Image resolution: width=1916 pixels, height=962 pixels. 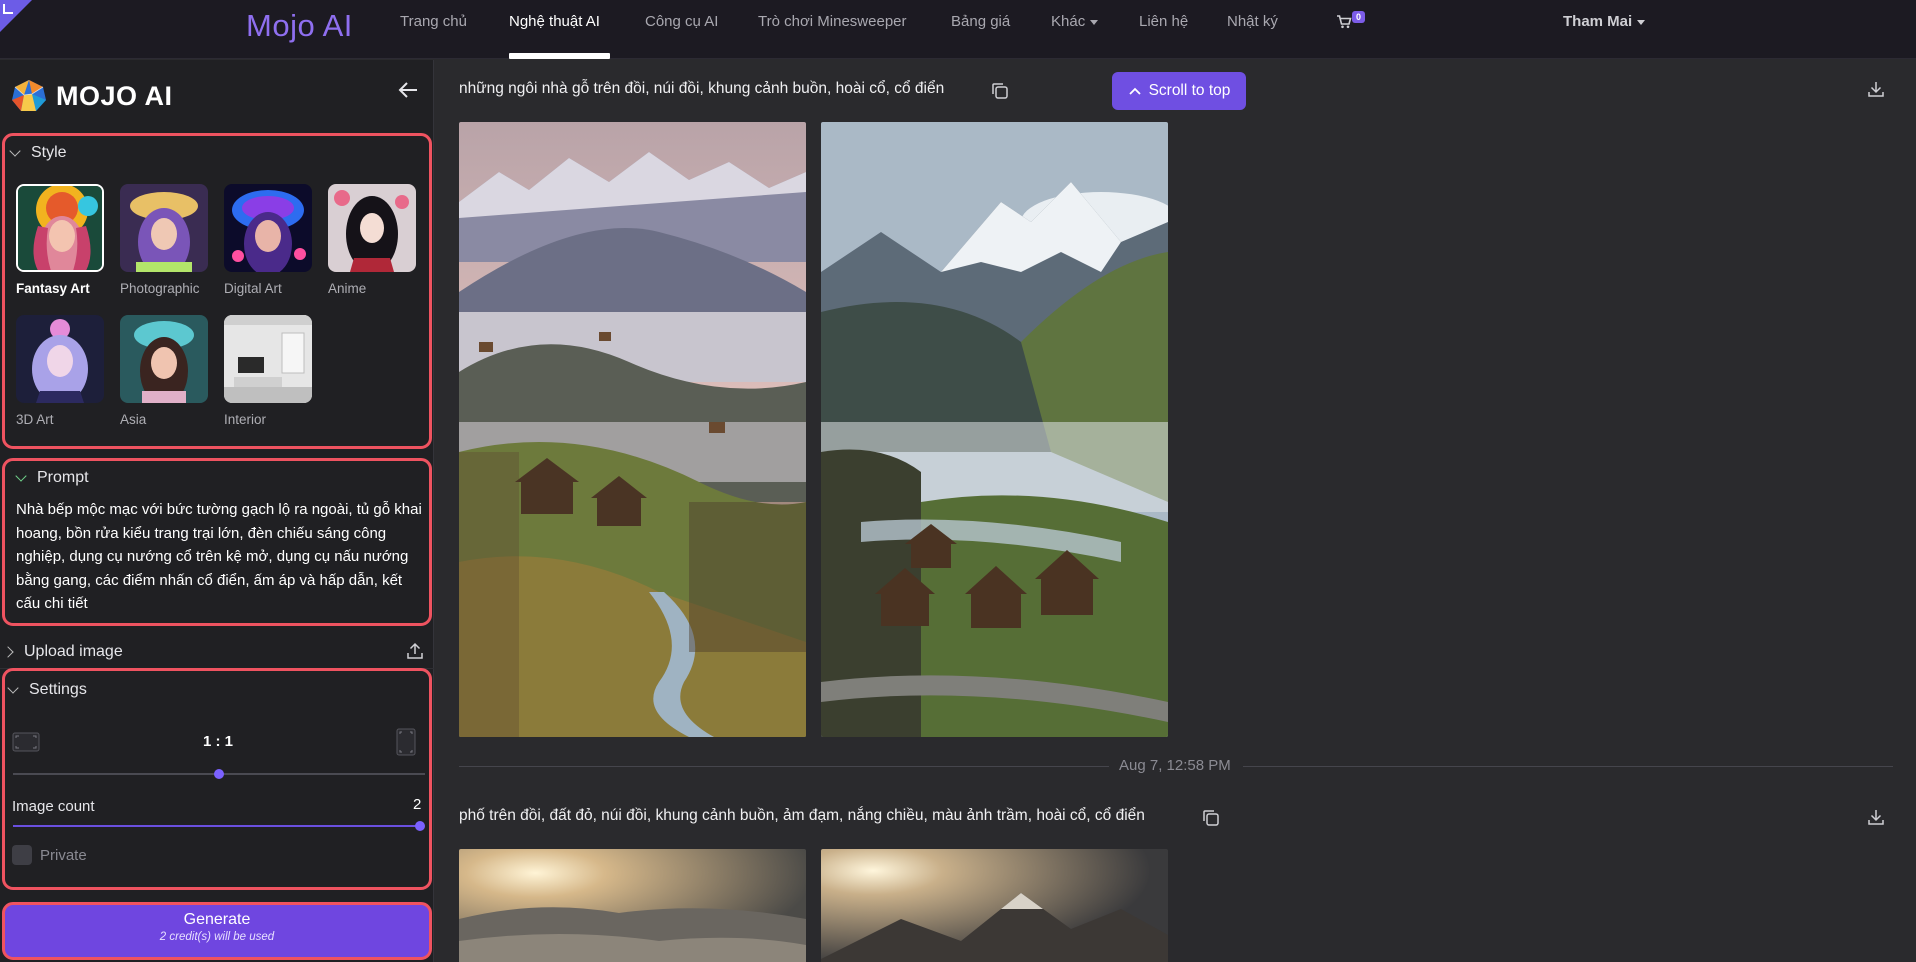 I want to click on timestamp-divider-left, so click(x=784, y=766).